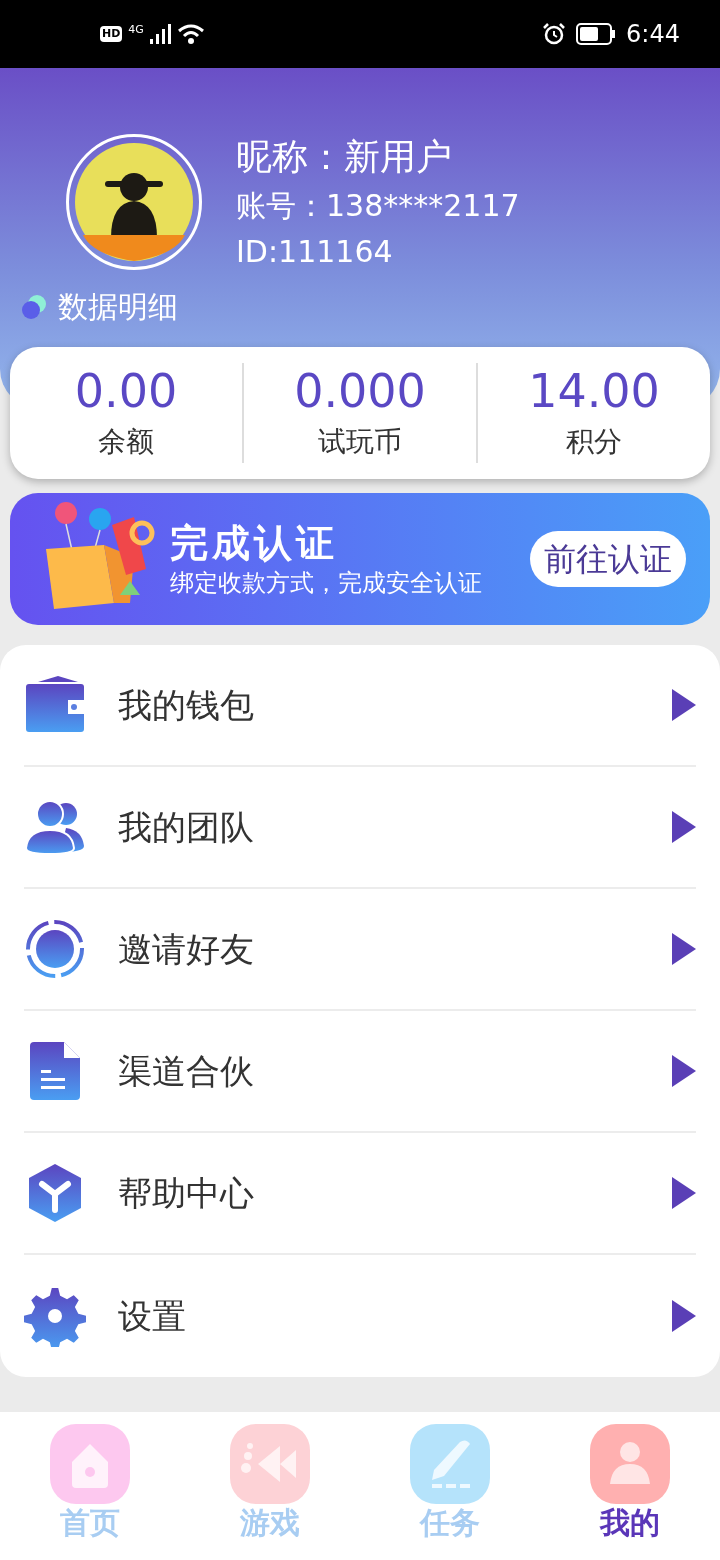  Describe the element at coordinates (360, 392) in the screenshot. I see `stat-value: 0.000` at that location.